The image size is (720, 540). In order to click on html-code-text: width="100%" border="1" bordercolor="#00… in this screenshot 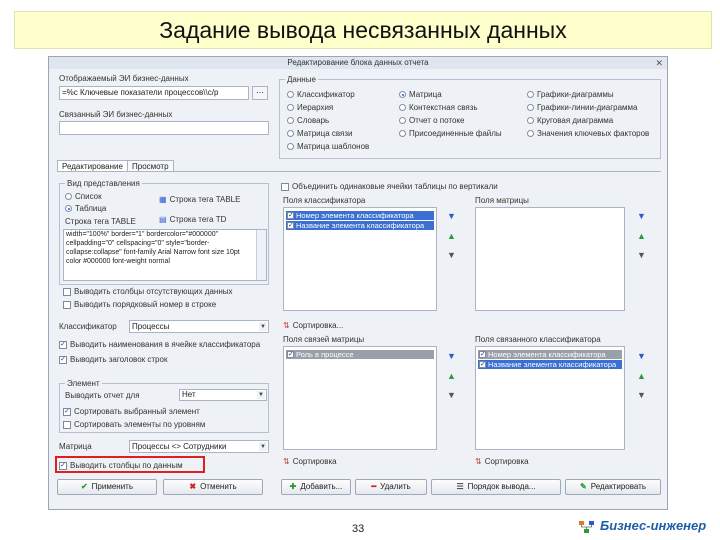, I will do `click(153, 248)`.